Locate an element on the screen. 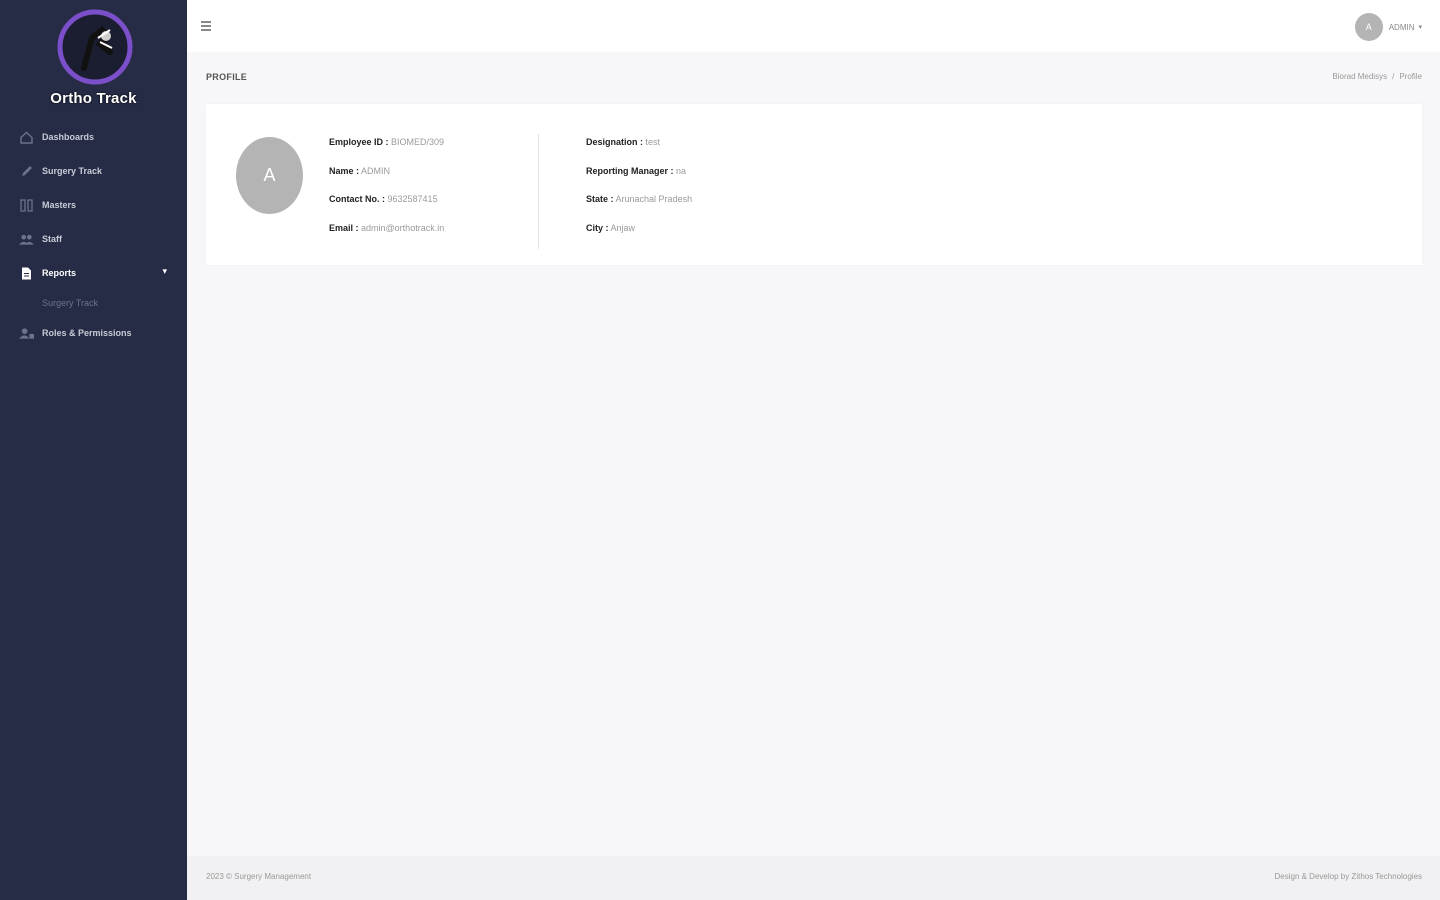 The image size is (1440, 900). document-icon is located at coordinates (26, 273).